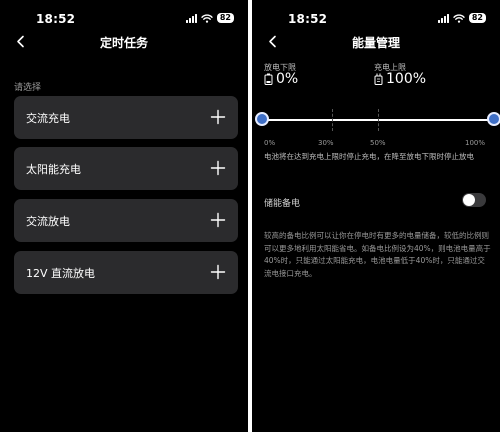  I want to click on task-item-ac-discharge: 交流放电, so click(126, 220).